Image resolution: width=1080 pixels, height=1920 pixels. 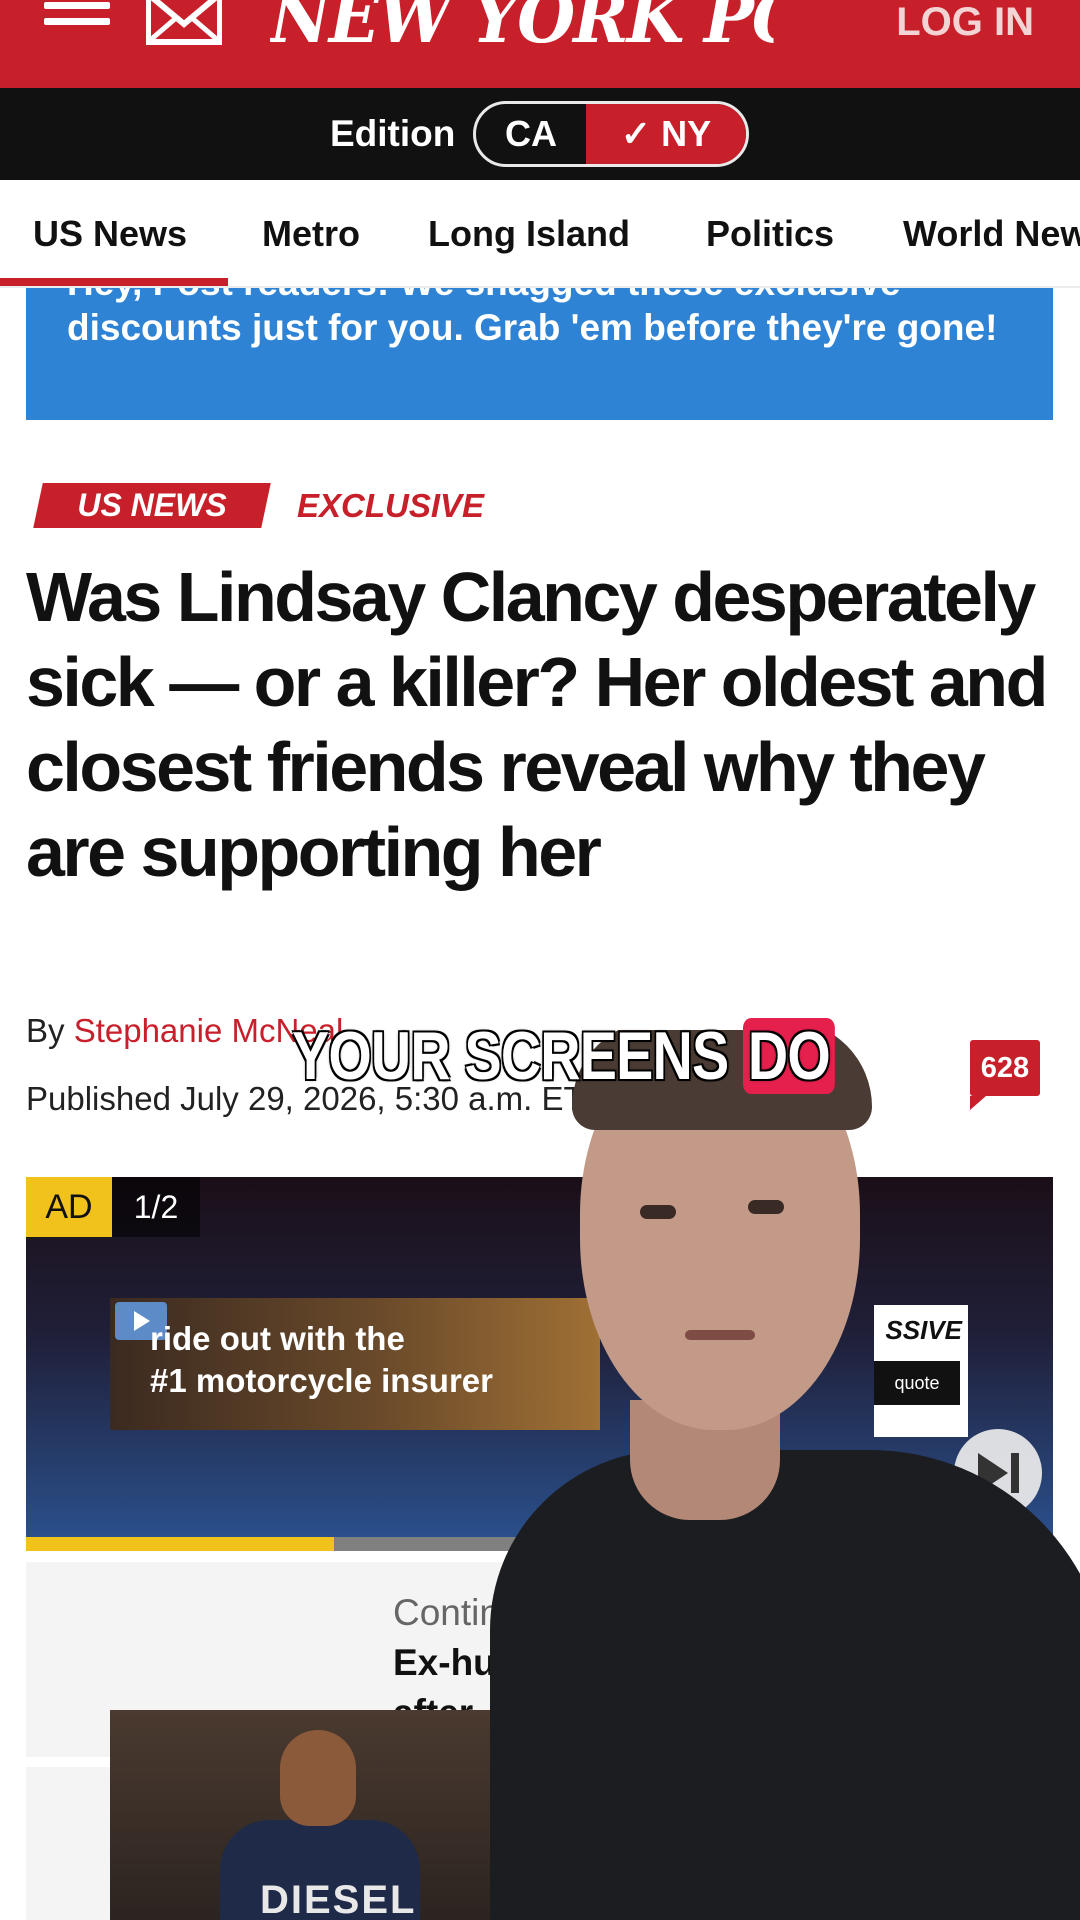 What do you see at coordinates (69, 1207) in the screenshot?
I see `ad-badge: AD` at bounding box center [69, 1207].